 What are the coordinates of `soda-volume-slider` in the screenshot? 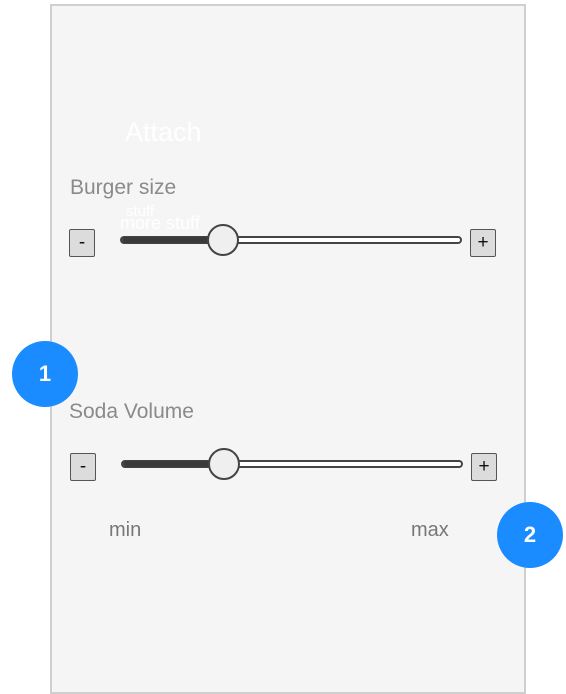 It's located at (292, 464).